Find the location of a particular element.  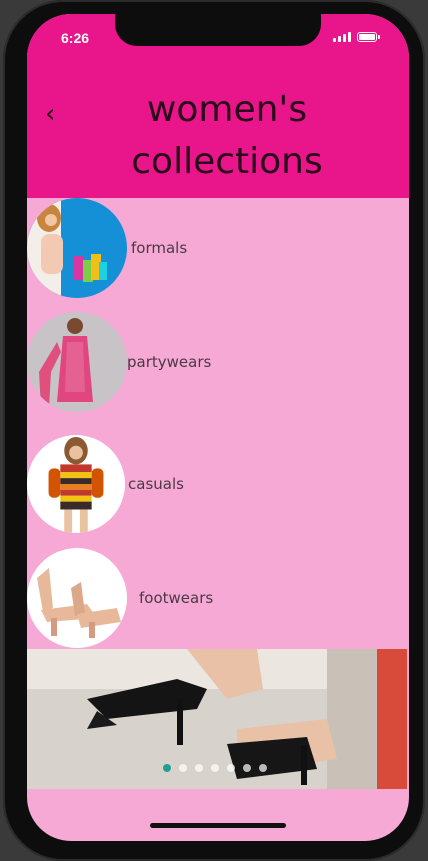

category-item-footwears: footwears is located at coordinates (120, 598).